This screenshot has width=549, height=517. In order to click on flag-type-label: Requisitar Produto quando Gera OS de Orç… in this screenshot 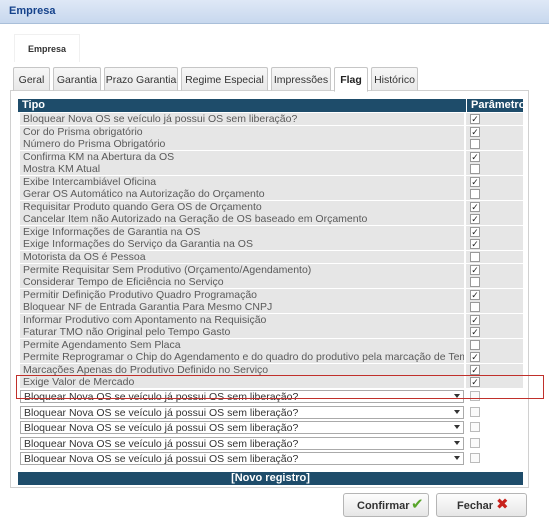, I will do `click(242, 206)`.